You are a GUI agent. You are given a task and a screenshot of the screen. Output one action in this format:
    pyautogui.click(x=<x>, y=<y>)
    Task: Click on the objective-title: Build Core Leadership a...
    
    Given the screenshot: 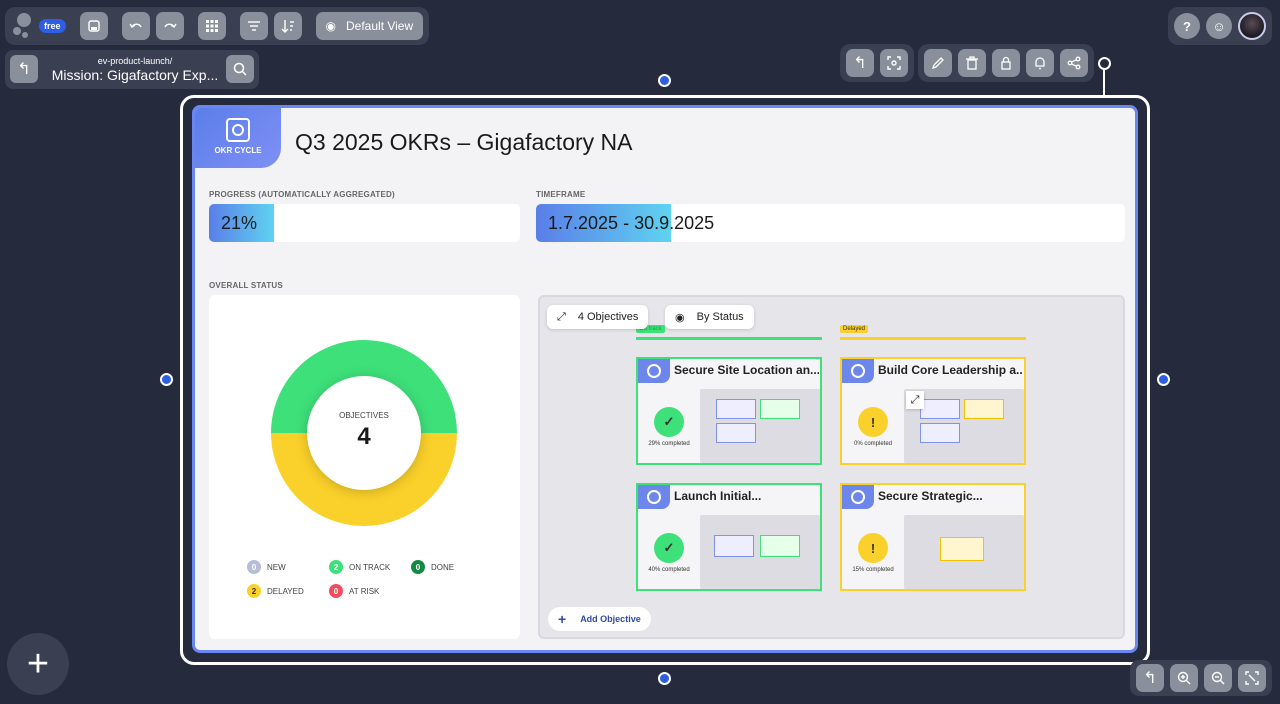 What is the action you would take?
    pyautogui.click(x=950, y=370)
    